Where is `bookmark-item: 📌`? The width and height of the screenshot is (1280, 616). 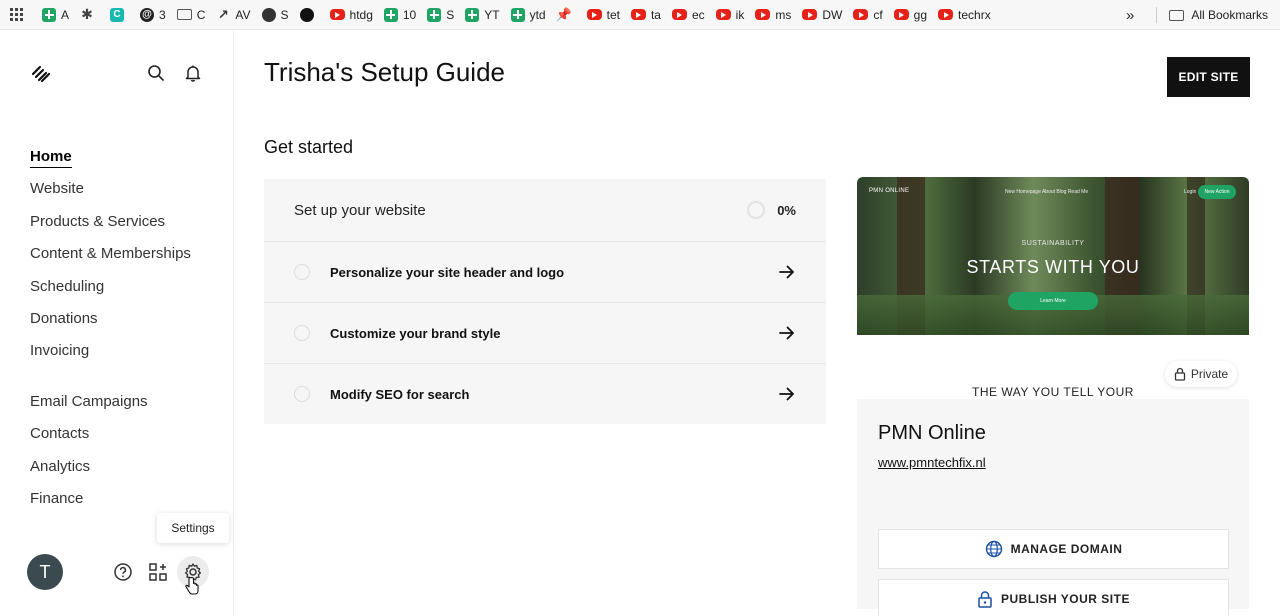 bookmark-item: 📌 is located at coordinates (566, 15).